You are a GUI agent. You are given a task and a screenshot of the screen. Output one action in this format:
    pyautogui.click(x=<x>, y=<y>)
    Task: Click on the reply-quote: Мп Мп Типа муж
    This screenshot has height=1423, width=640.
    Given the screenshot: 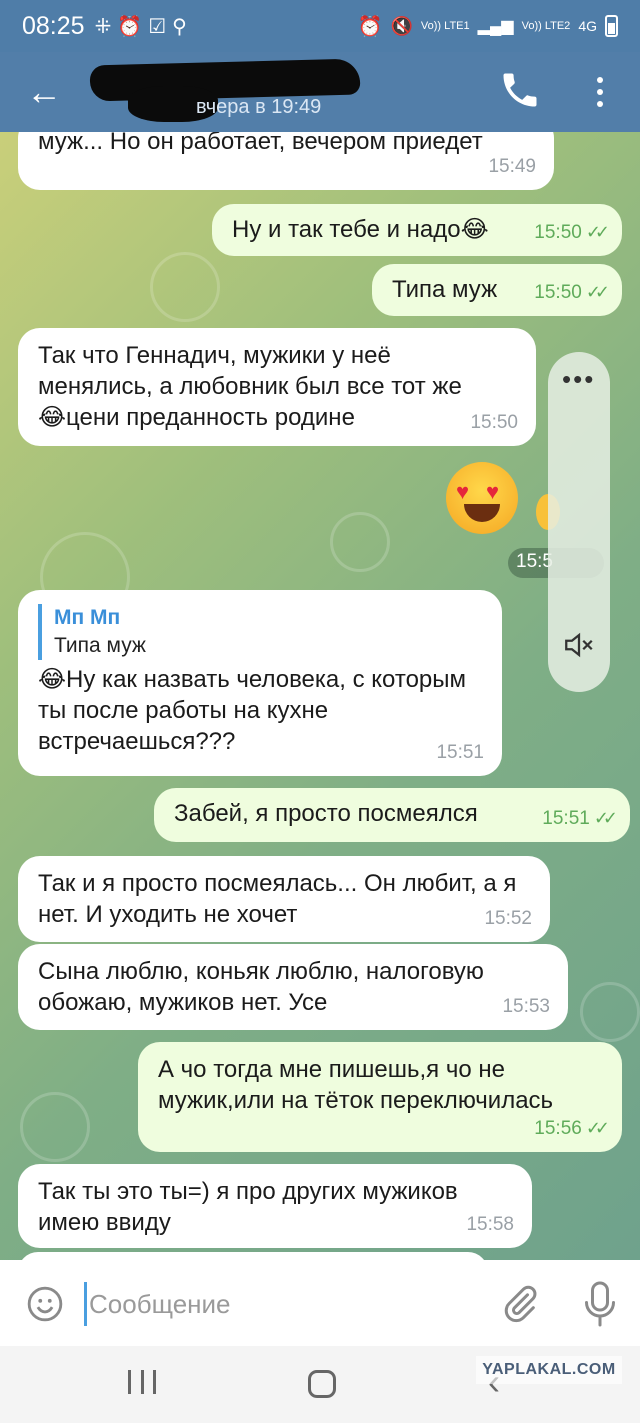 What is the action you would take?
    pyautogui.click(x=260, y=632)
    